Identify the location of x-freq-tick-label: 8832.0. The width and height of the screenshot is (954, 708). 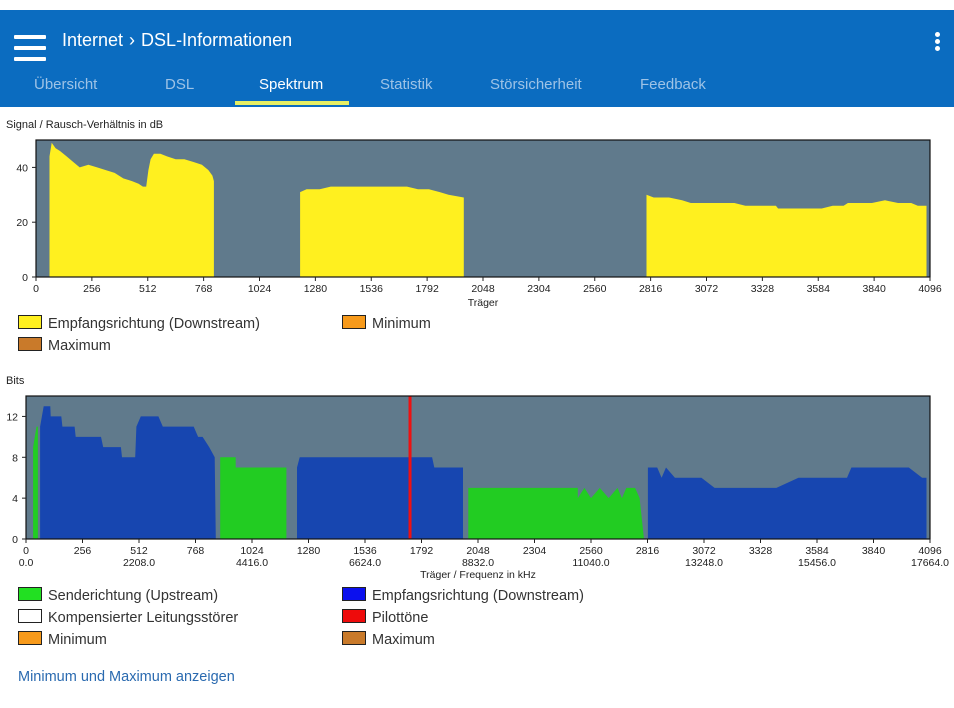
(478, 563).